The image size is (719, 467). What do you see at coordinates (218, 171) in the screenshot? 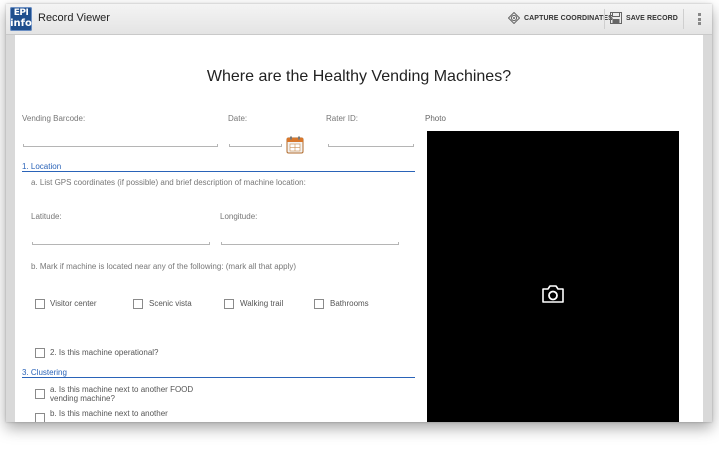
I see `section-location-divider` at bounding box center [218, 171].